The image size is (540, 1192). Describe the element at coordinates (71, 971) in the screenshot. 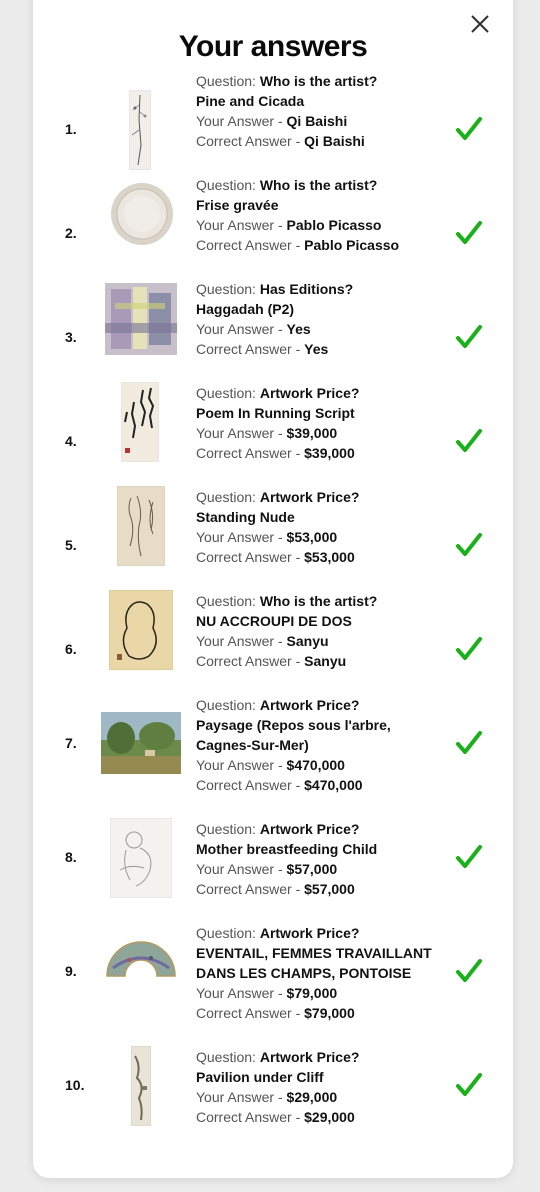

I see `answer-number: 9.` at that location.